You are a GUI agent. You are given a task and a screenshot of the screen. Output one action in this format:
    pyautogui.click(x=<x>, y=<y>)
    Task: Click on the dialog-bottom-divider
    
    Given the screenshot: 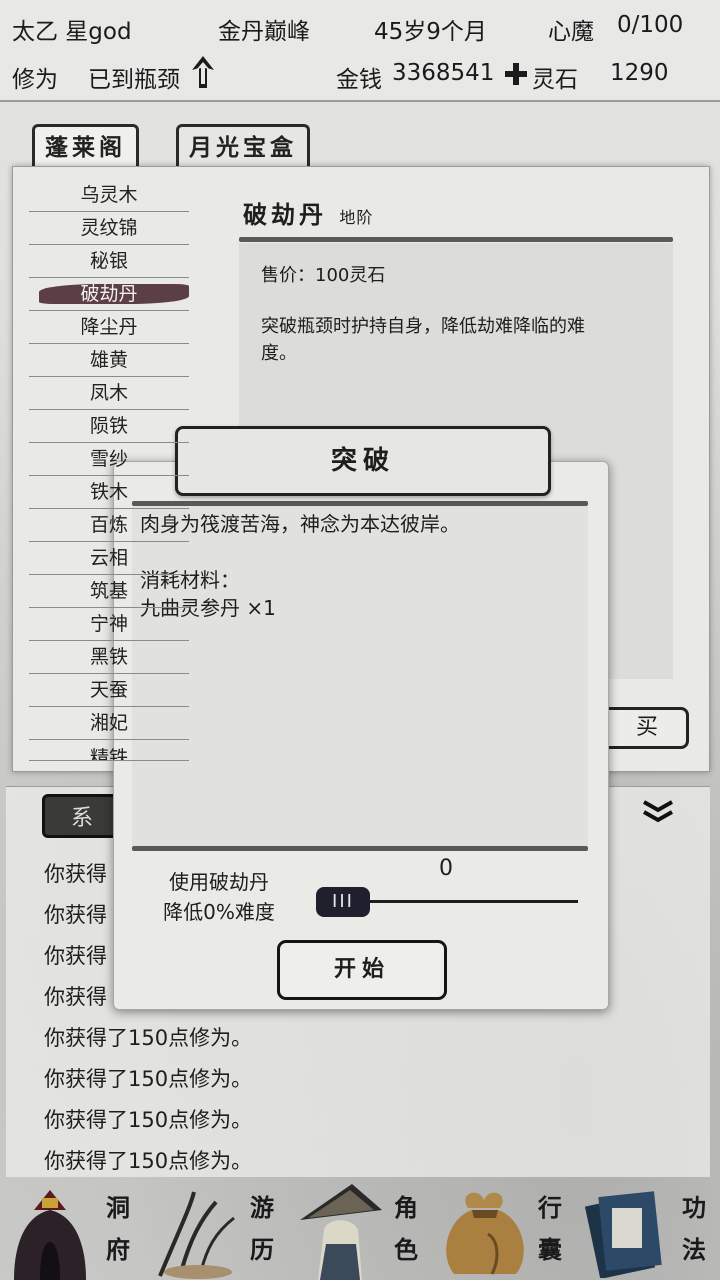 What is the action you would take?
    pyautogui.click(x=360, y=848)
    